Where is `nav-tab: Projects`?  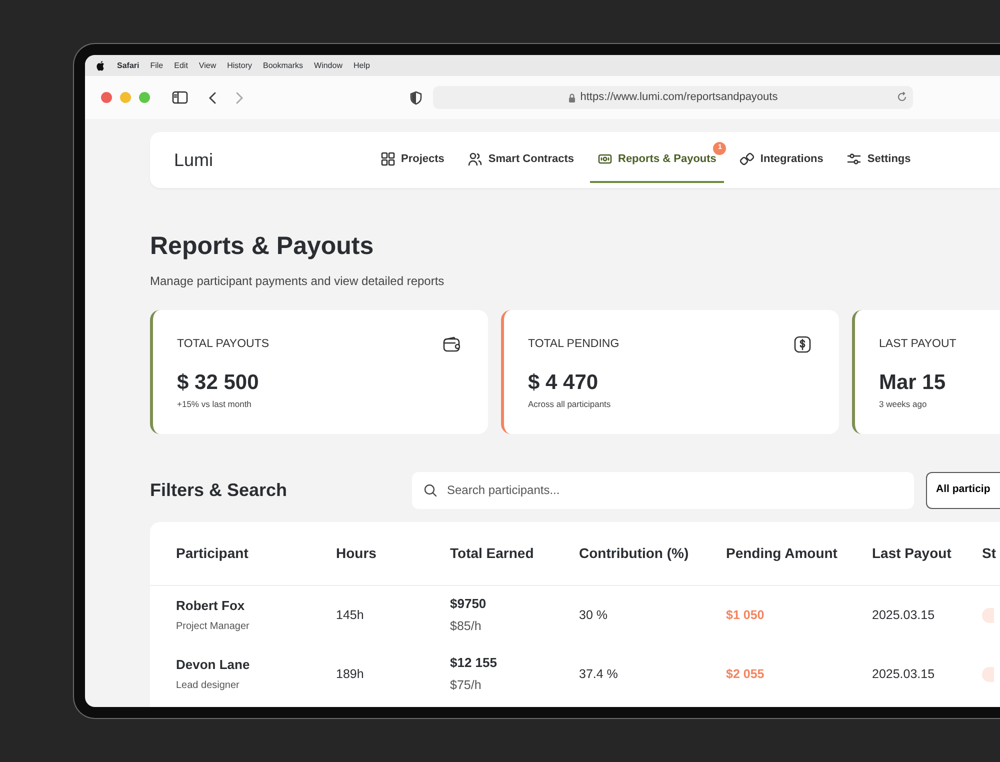 nav-tab: Projects is located at coordinates (412, 160).